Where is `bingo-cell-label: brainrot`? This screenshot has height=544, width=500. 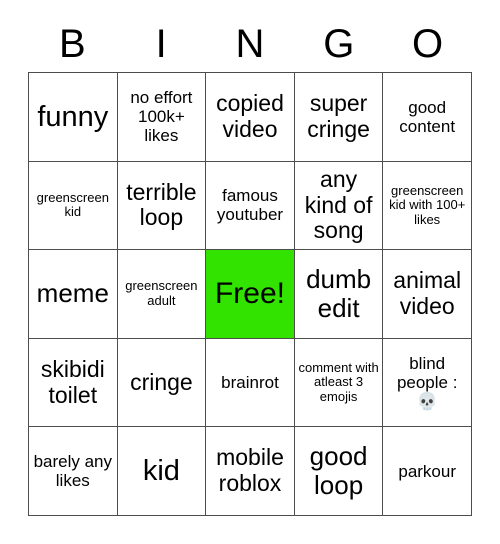 bingo-cell-label: brainrot is located at coordinates (250, 383).